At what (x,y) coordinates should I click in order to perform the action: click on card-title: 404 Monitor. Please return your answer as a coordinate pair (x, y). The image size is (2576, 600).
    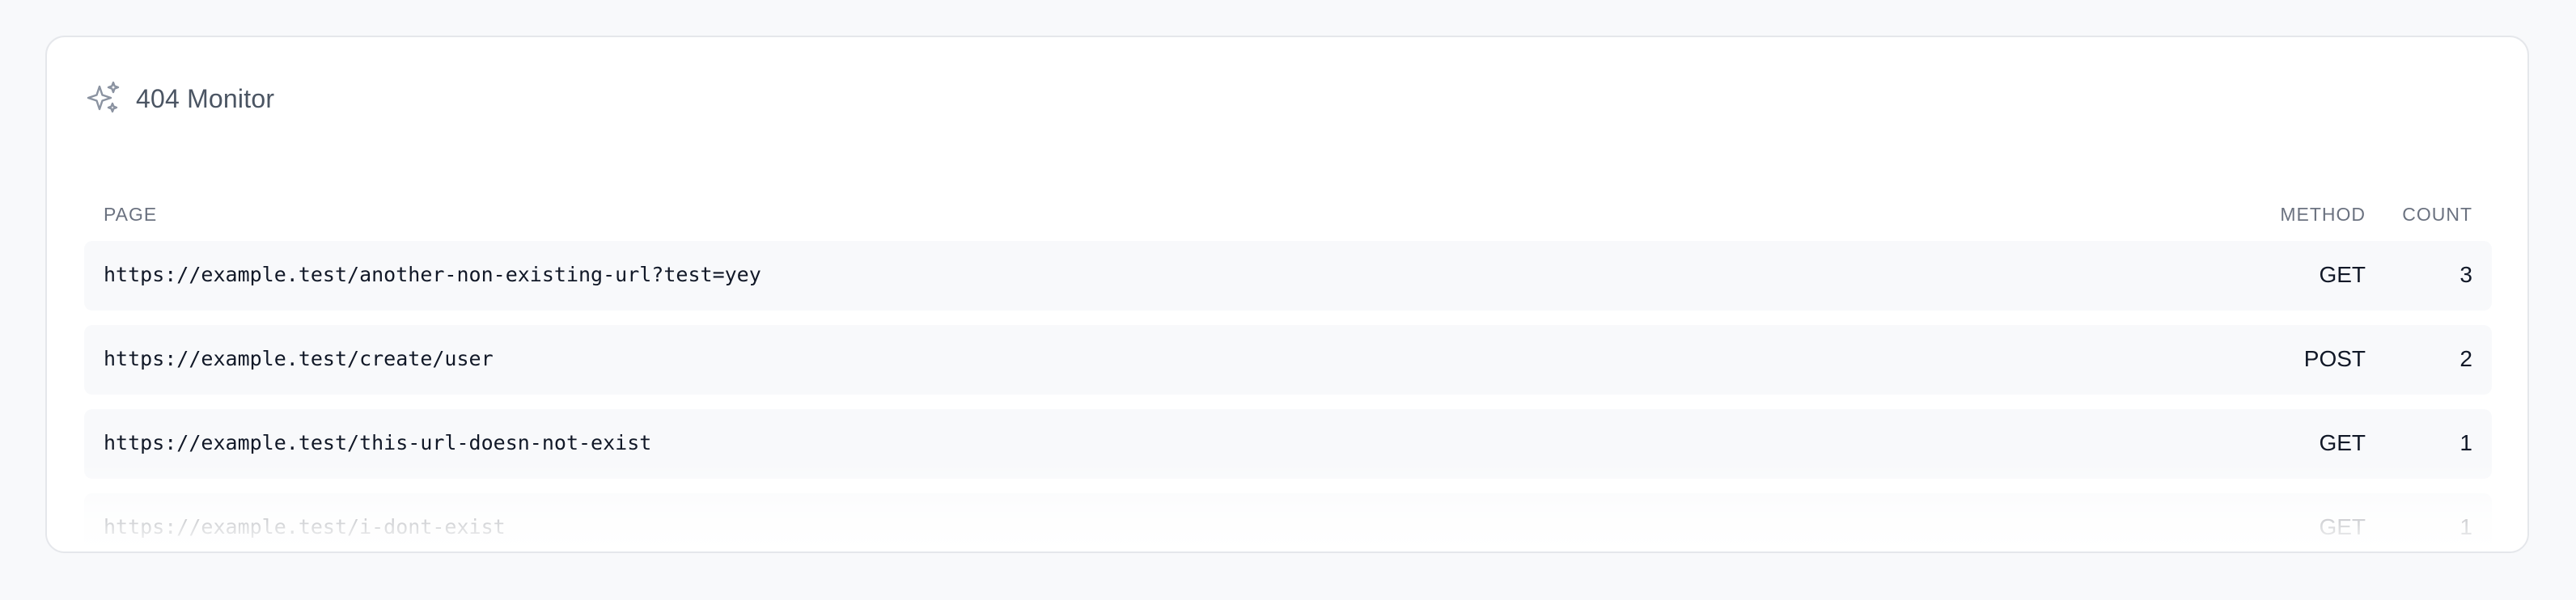
    Looking at the image, I should click on (205, 98).